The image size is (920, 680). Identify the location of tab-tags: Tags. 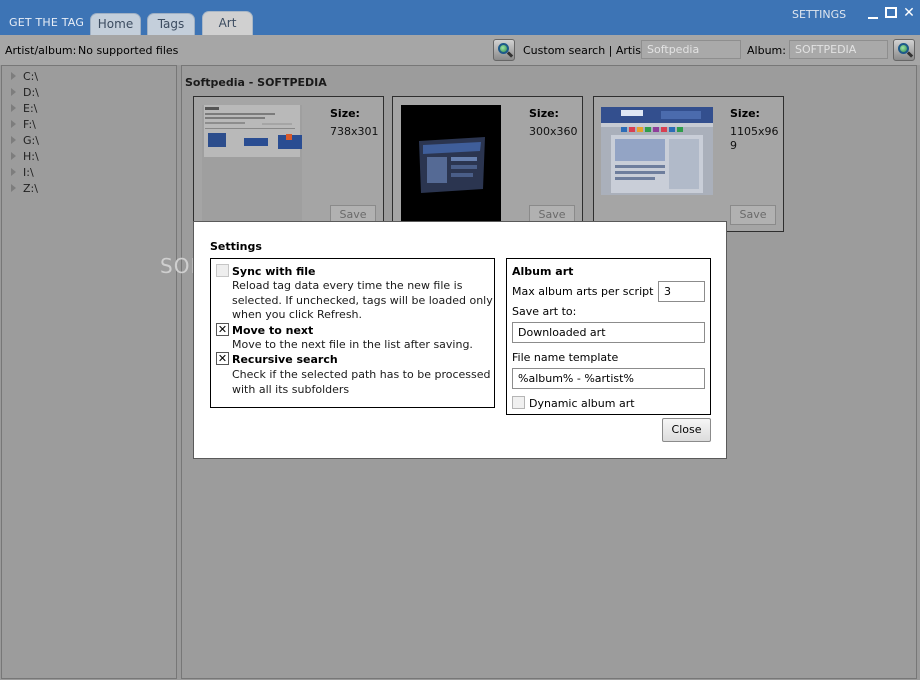
(171, 24).